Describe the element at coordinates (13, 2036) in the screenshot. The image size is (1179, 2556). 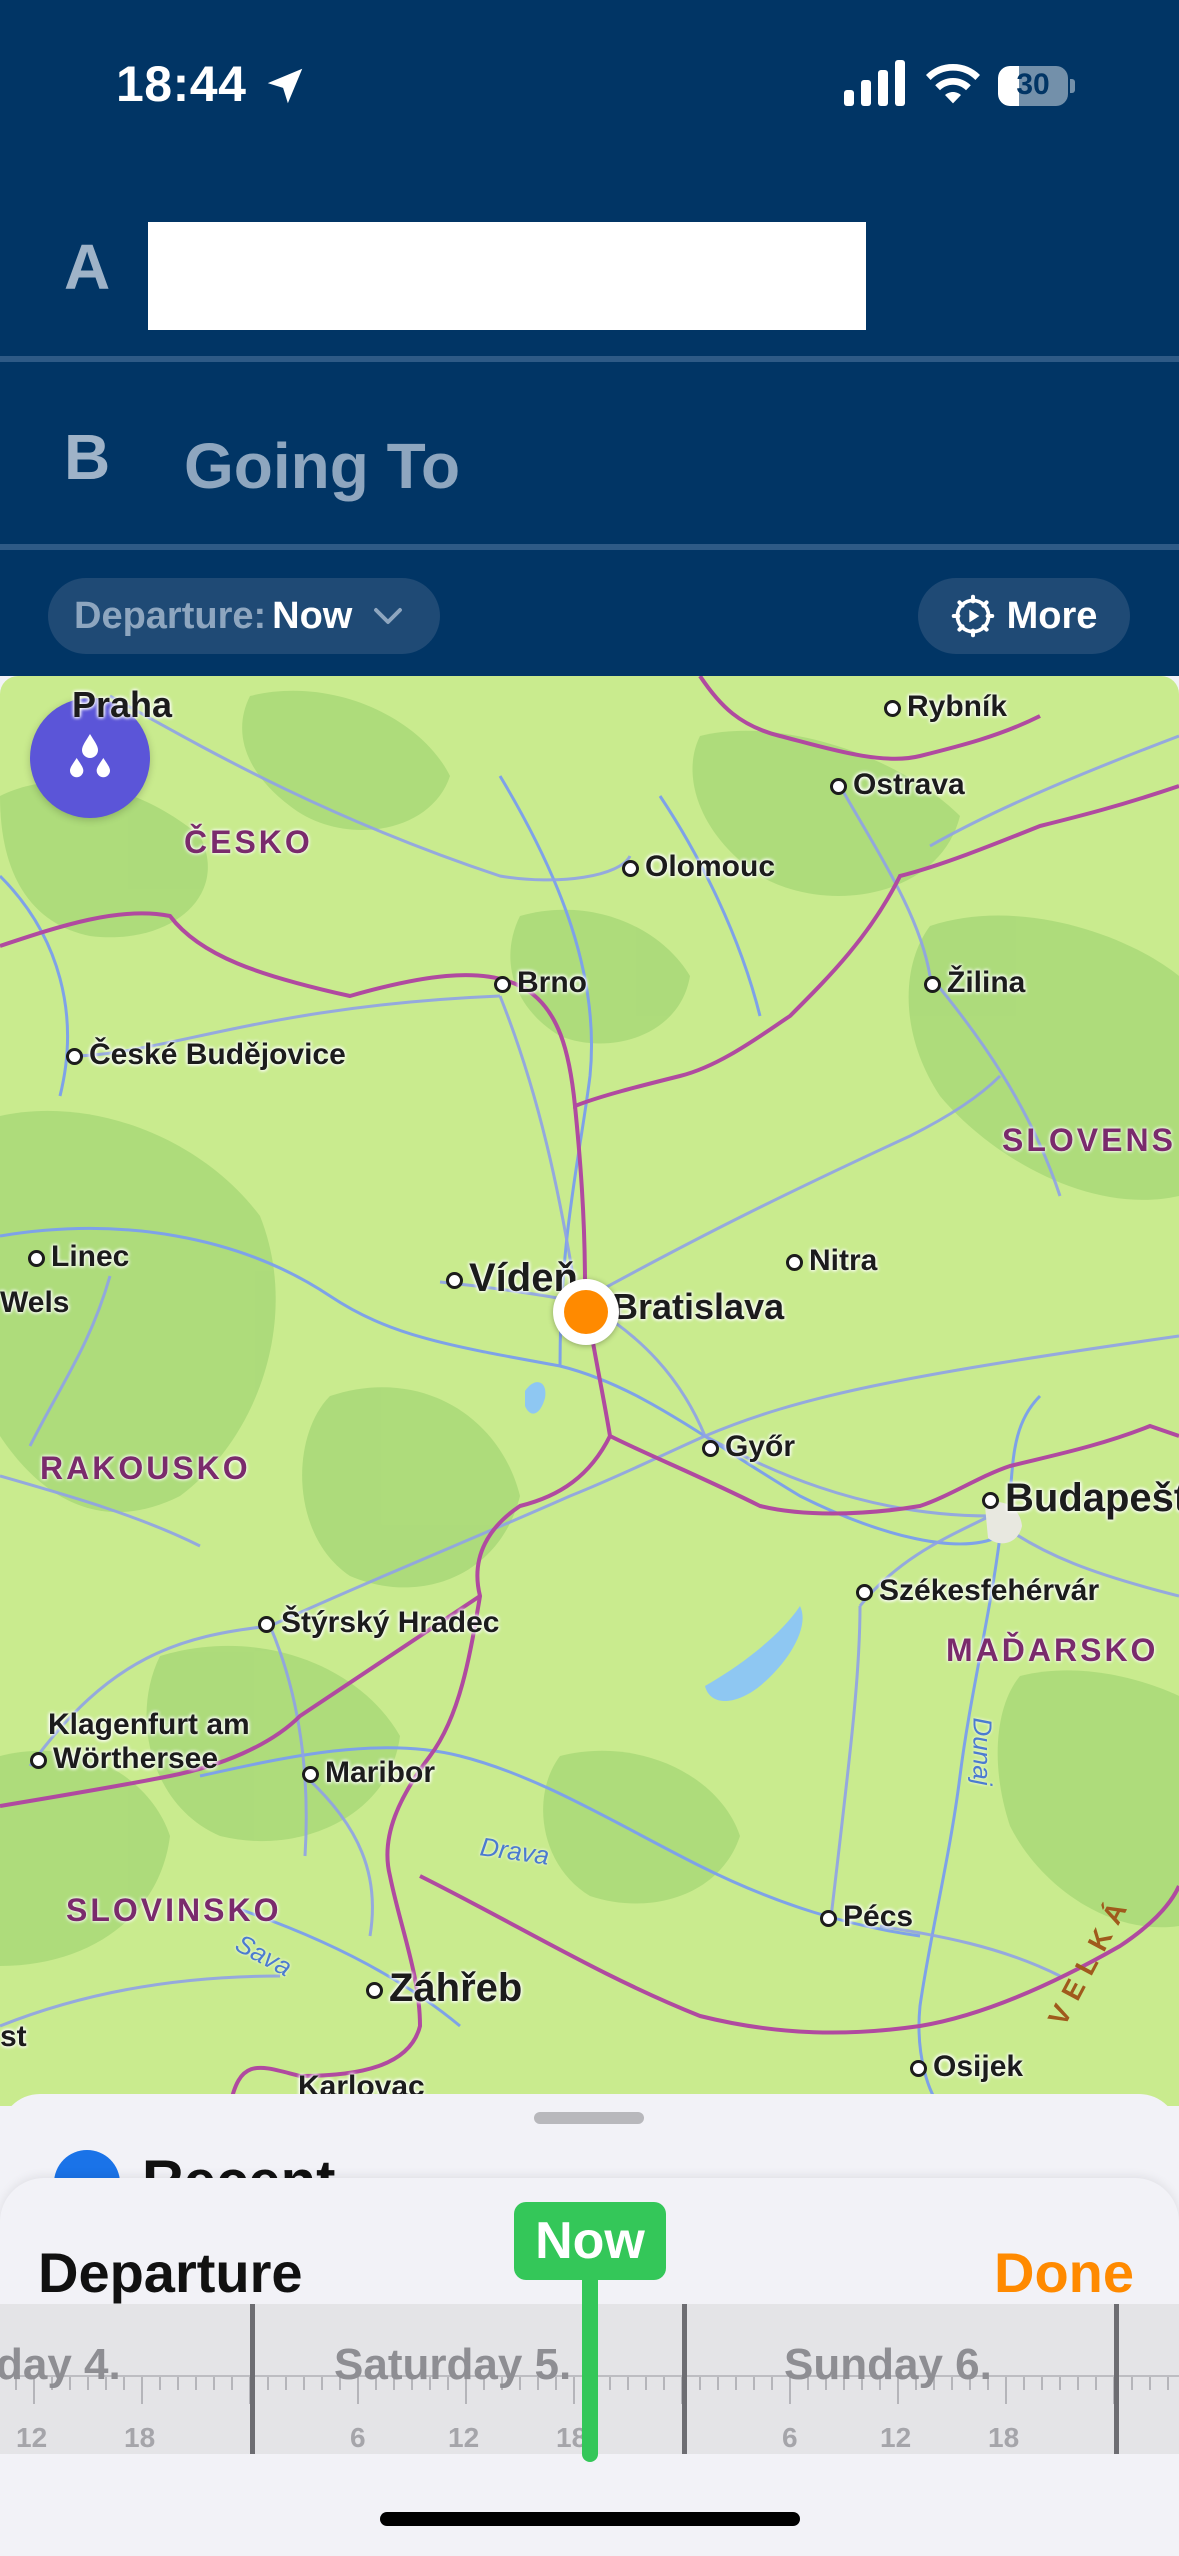
I see `map-city-label: st` at that location.